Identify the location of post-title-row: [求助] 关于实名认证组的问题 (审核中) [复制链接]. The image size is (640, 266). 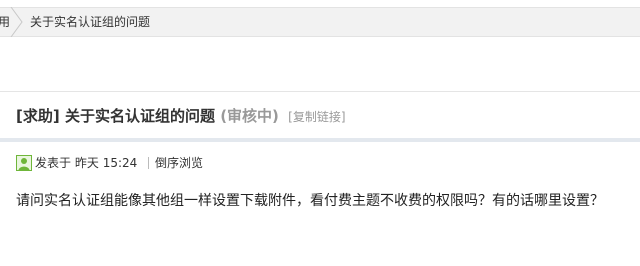
(181, 116).